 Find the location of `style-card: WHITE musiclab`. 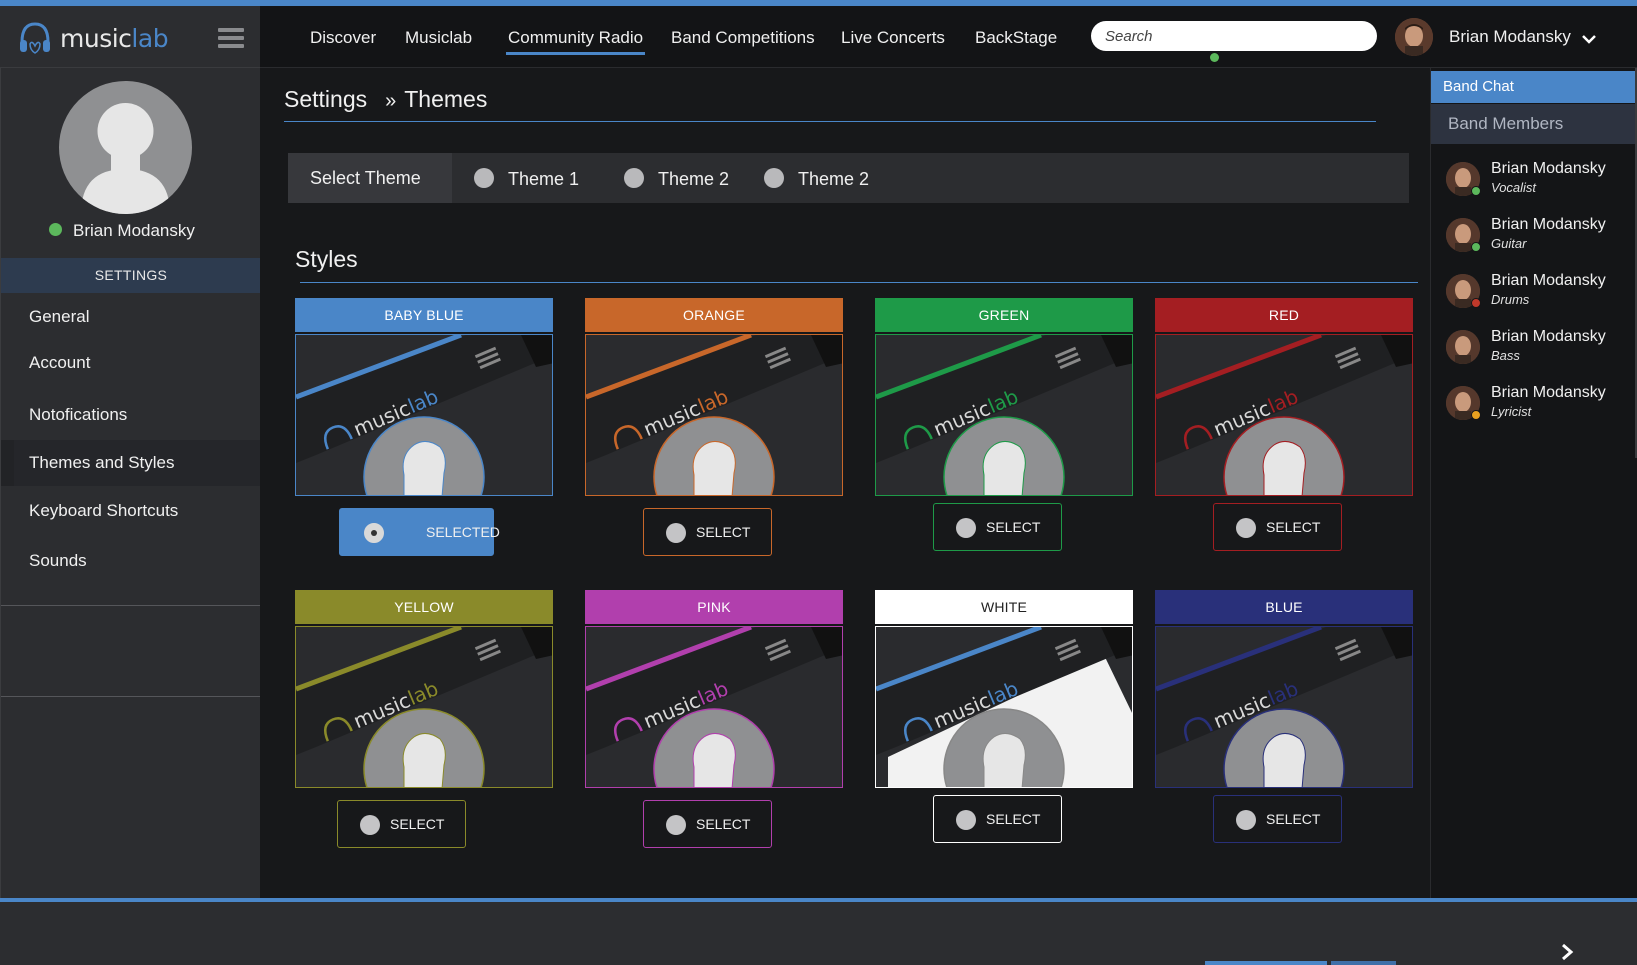

style-card: WHITE musiclab is located at coordinates (1004, 689).